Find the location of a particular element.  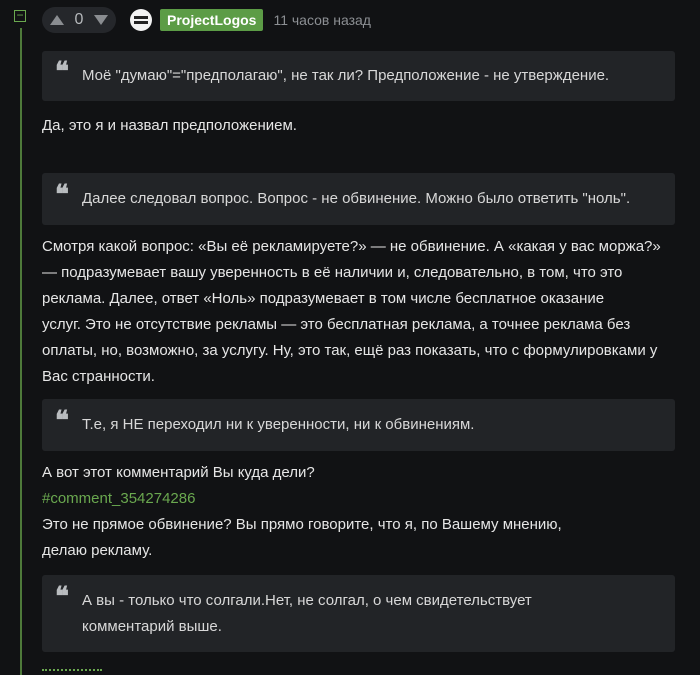

paragraph-2-line: Вас странности. is located at coordinates (98, 376).